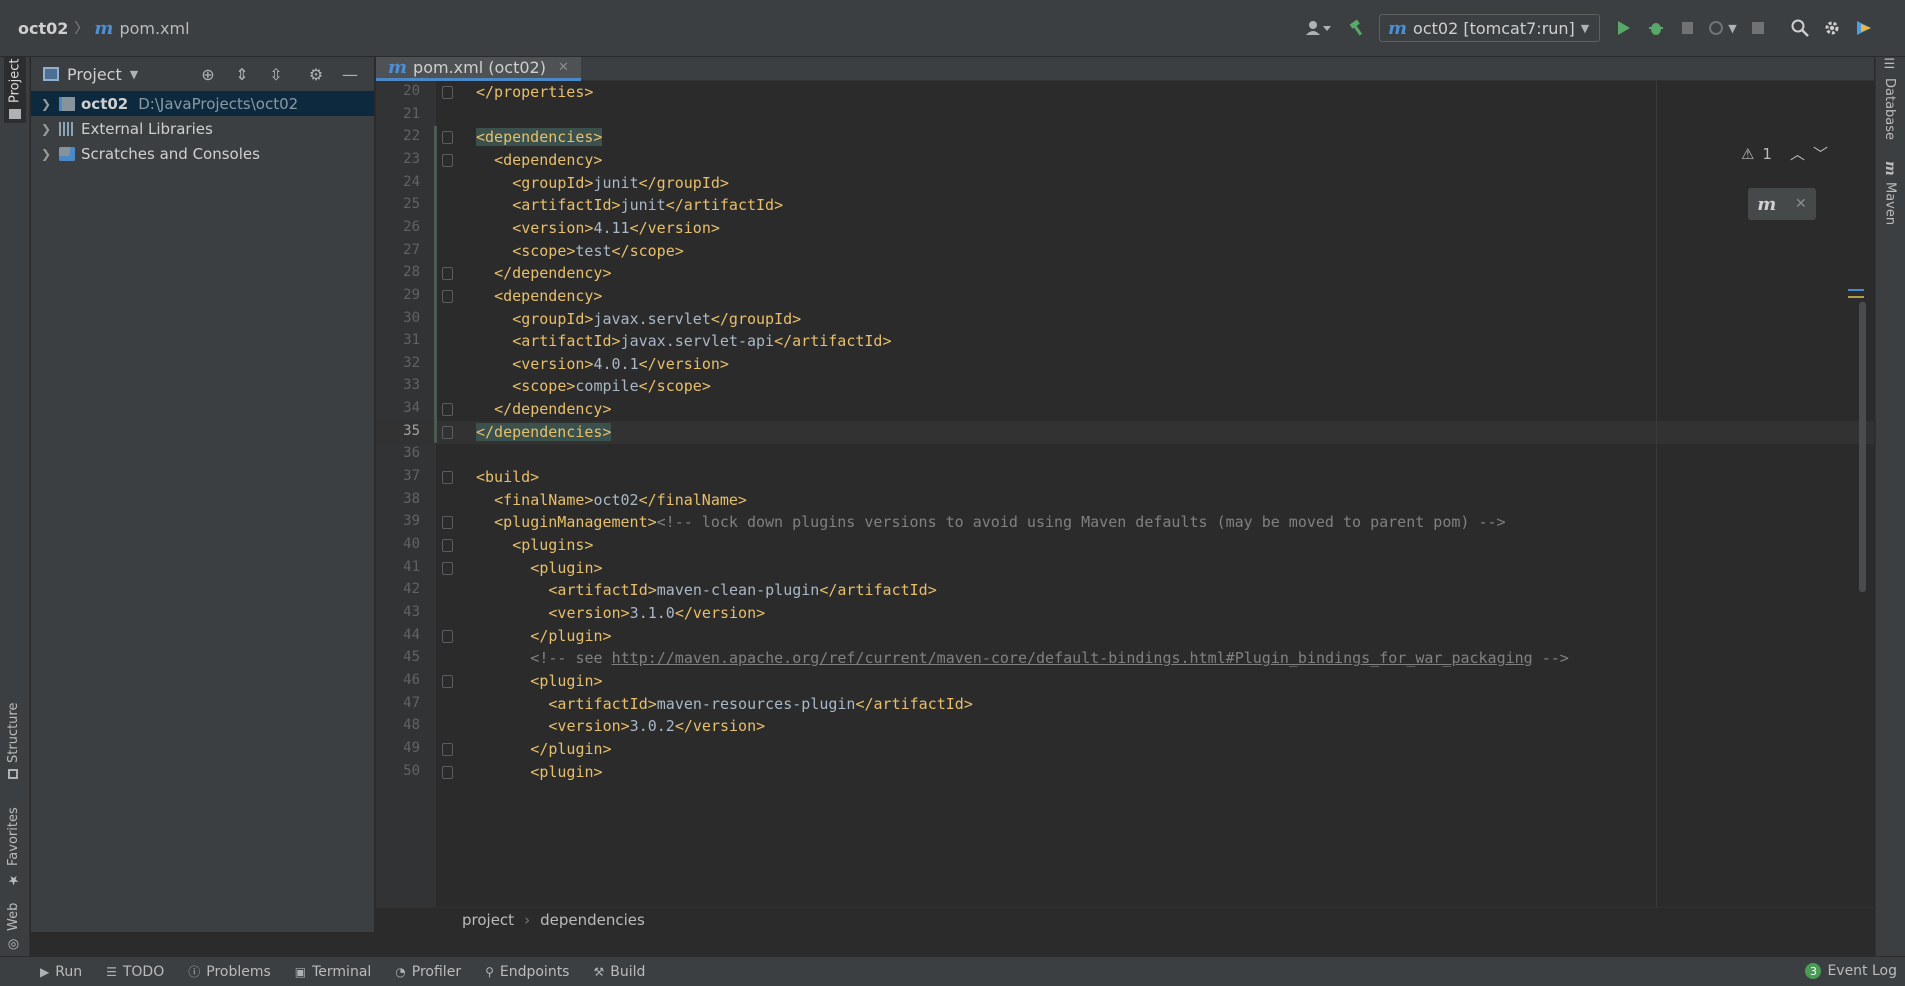 The image size is (1905, 986). What do you see at coordinates (333, 972) in the screenshot?
I see `tool-button-terminal: ▣ Terminal` at bounding box center [333, 972].